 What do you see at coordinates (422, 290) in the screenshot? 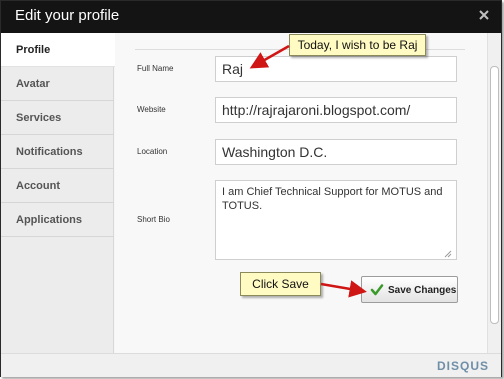
I see `save-changes-label: Save Changes` at bounding box center [422, 290].